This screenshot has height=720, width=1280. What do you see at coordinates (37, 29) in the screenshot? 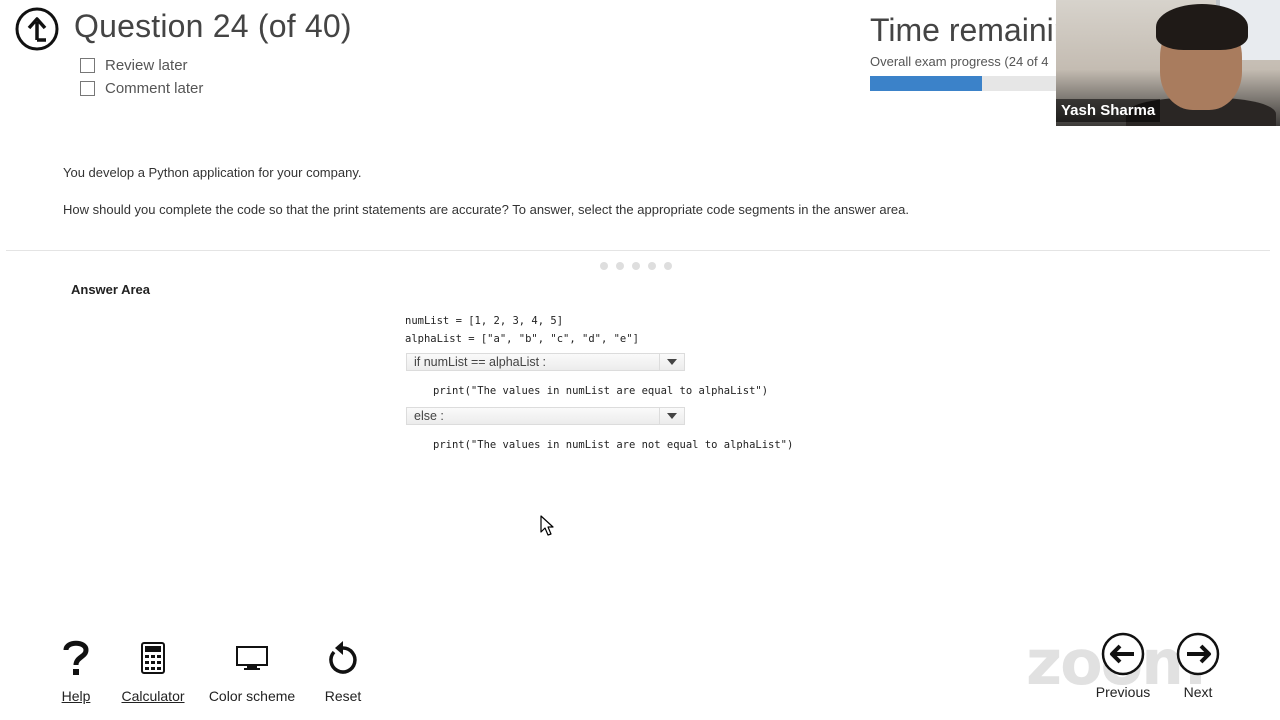
I see `back-arrow-icon` at bounding box center [37, 29].